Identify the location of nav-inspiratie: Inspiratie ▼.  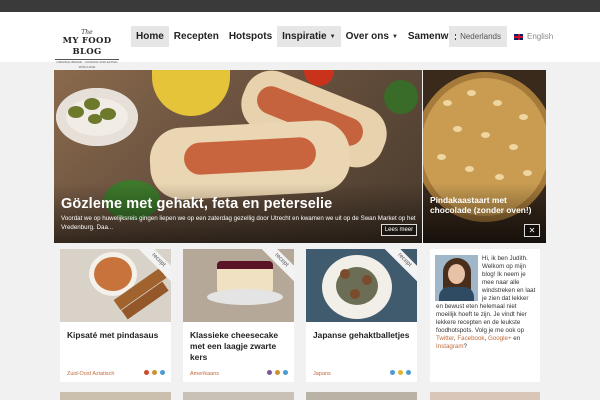
(309, 36).